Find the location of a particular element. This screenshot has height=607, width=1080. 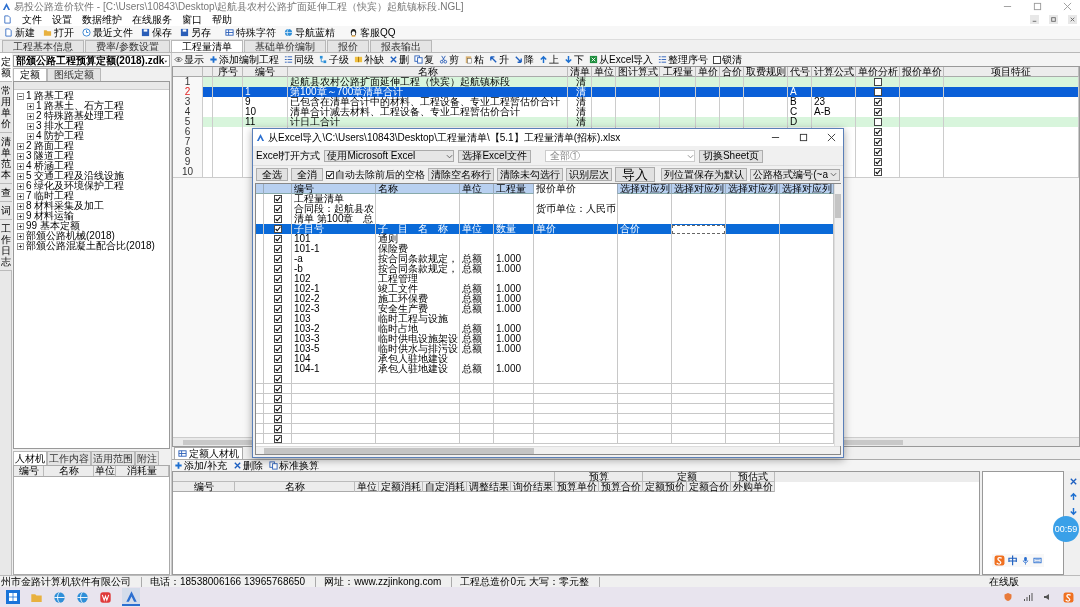

tree-item: 7 临时工程 is located at coordinates (50, 196).